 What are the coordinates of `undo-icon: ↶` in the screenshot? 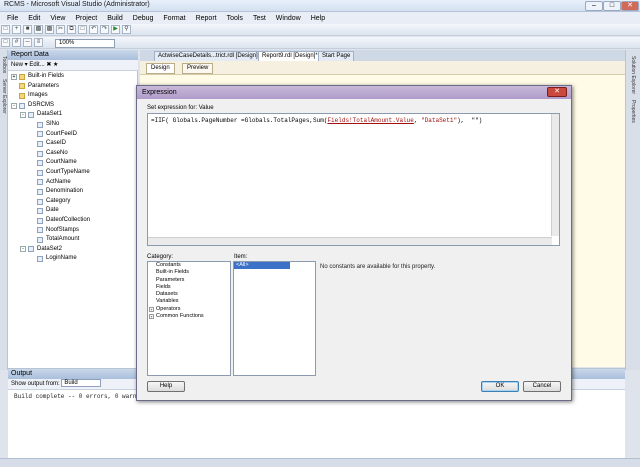 It's located at (93, 29).